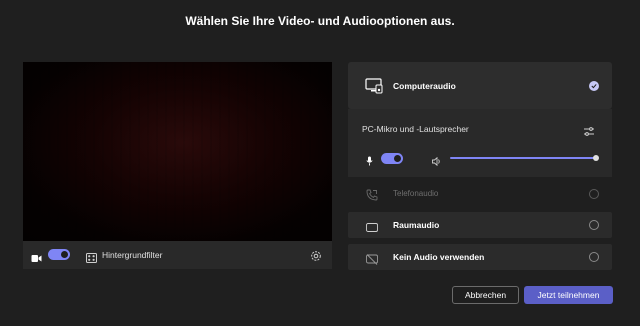  What do you see at coordinates (480, 194) in the screenshot?
I see `audio-option-phone: Telefonaudio` at bounding box center [480, 194].